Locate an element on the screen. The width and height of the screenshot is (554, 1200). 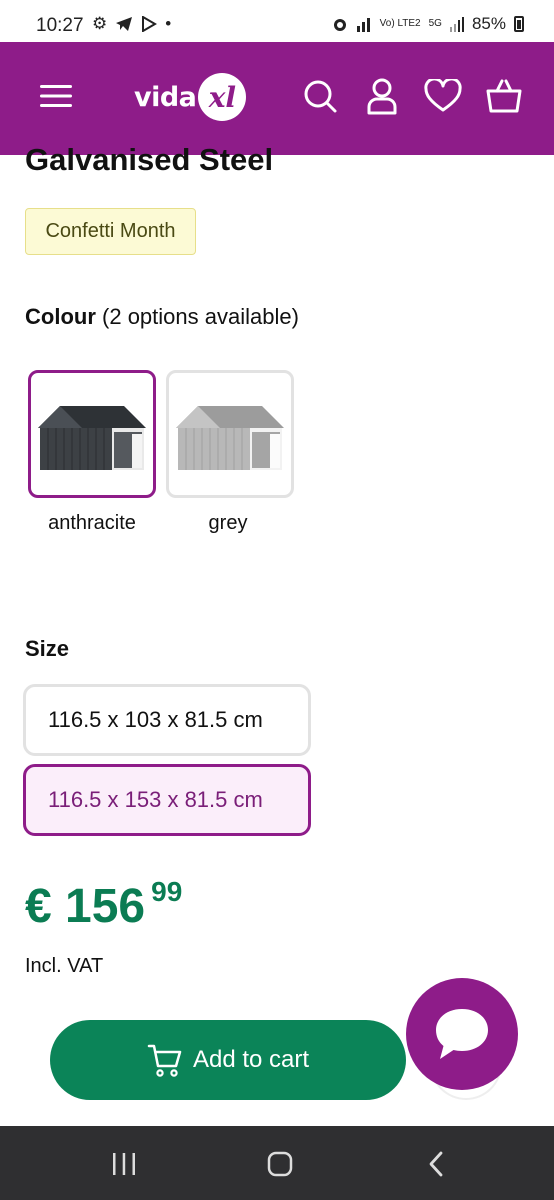
colour-swatch-anthracite is located at coordinates (92, 434).